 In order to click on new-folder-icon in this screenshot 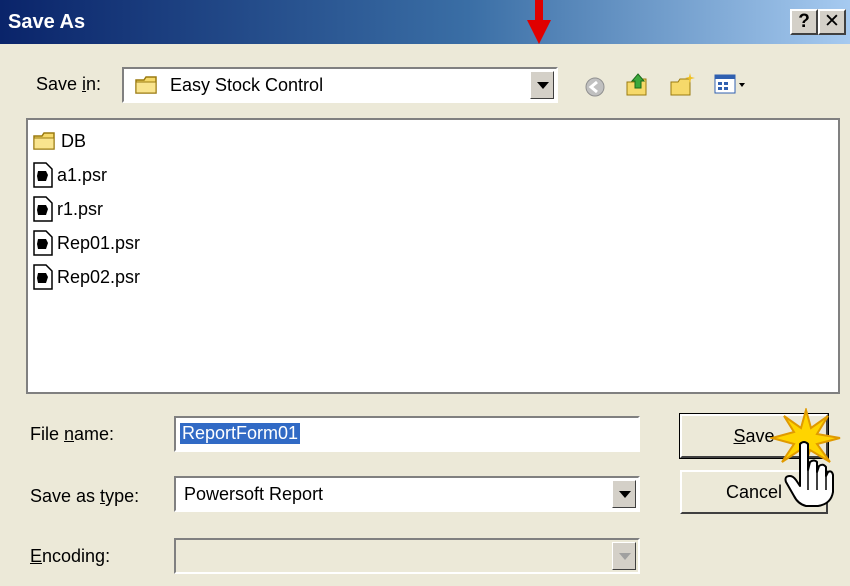, I will do `click(682, 87)`.